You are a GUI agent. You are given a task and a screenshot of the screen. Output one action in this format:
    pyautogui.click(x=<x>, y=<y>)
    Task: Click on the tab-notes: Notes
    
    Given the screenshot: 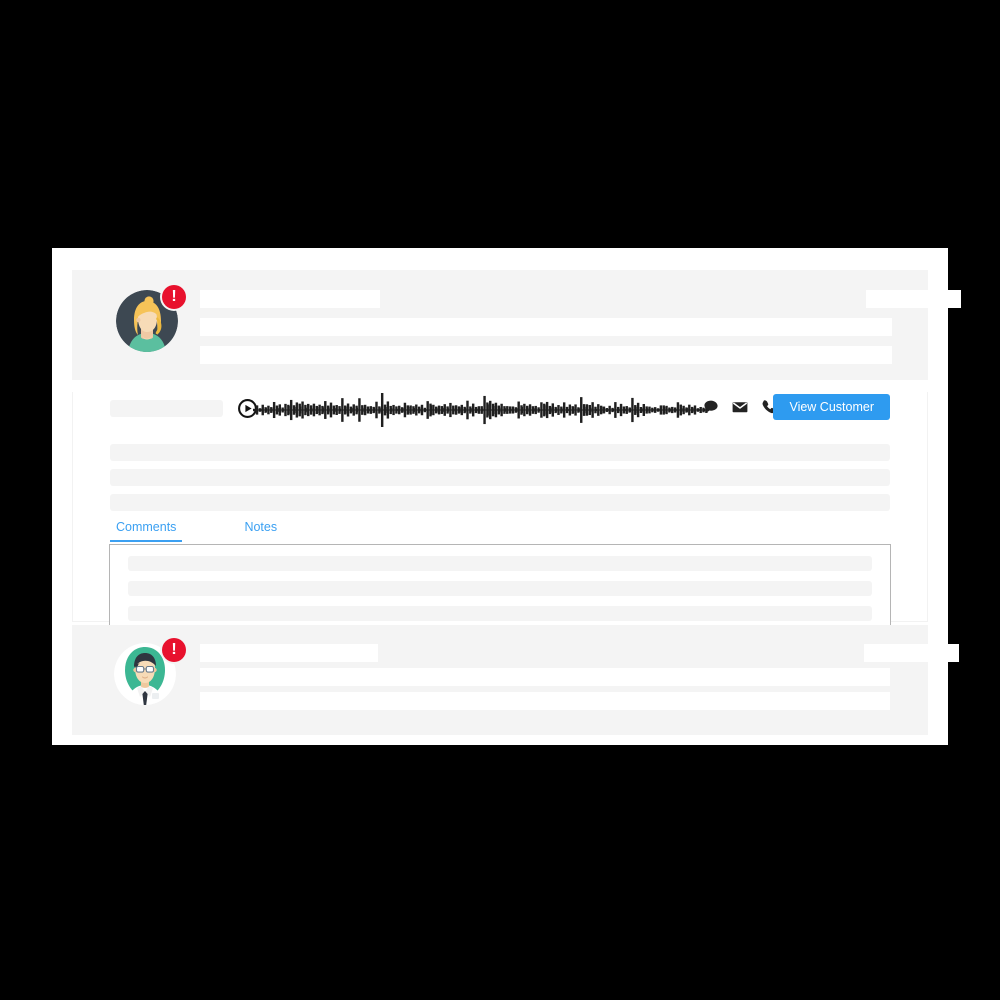 What is the action you would take?
    pyautogui.click(x=260, y=531)
    